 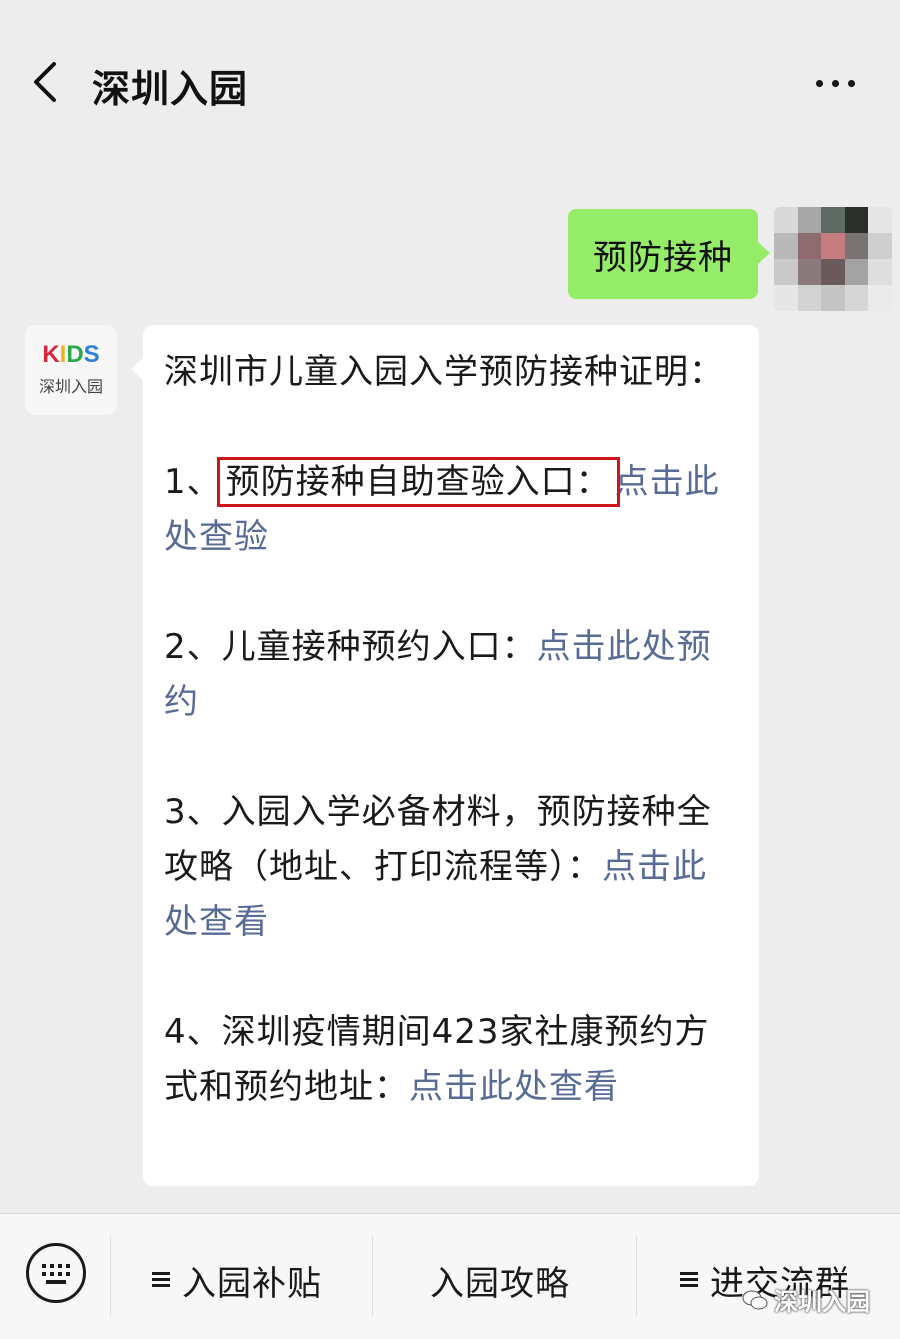 I want to click on outgoing-message-bubble: 预防接种, so click(x=669, y=254).